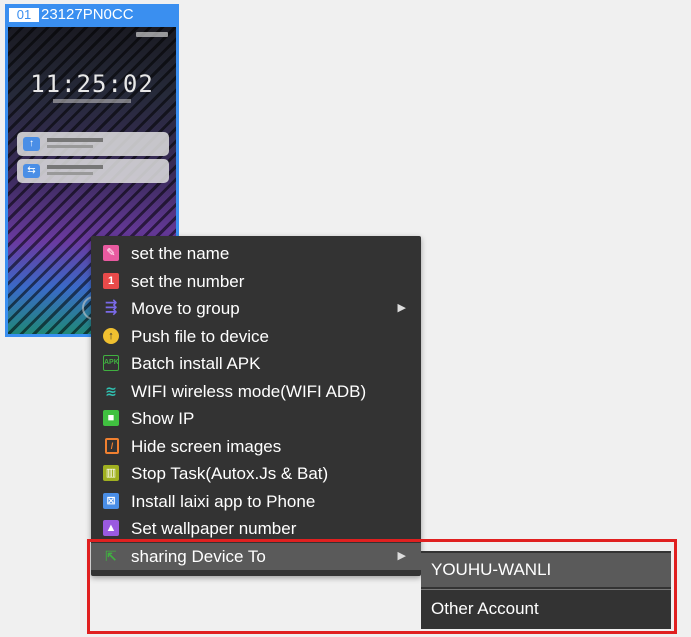 The image size is (691, 637). I want to click on menu-item-label: Push file to device, so click(200, 336).